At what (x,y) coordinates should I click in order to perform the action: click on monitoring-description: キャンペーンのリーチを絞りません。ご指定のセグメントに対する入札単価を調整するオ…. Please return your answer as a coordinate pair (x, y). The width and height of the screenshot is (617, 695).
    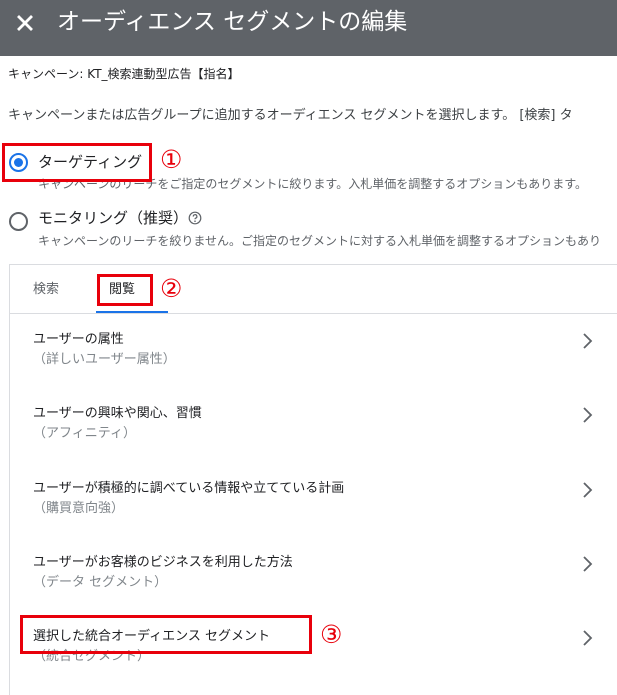
    Looking at the image, I should click on (320, 241).